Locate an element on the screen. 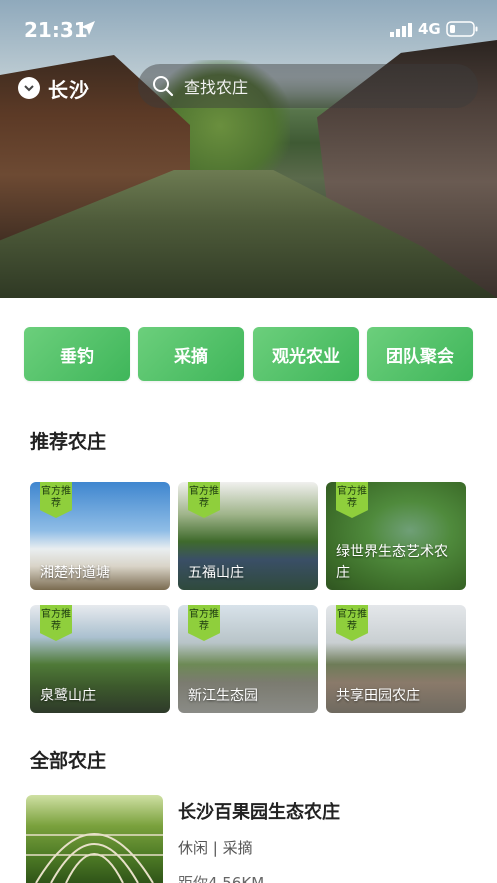  farm-name: 新江生态园 is located at coordinates (223, 696).